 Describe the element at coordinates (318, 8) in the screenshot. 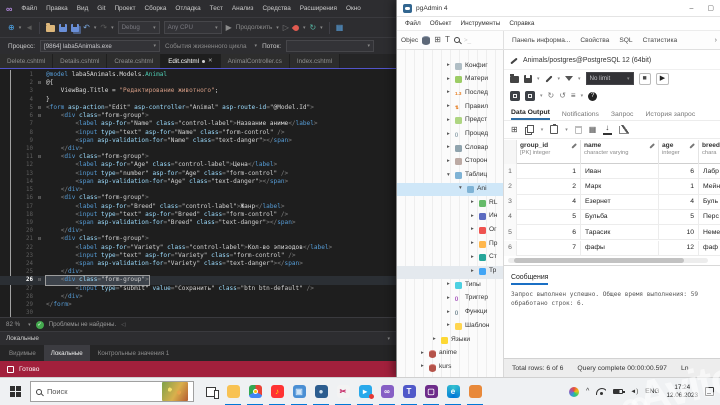

I see `vs-menu-item: Расширения` at that location.